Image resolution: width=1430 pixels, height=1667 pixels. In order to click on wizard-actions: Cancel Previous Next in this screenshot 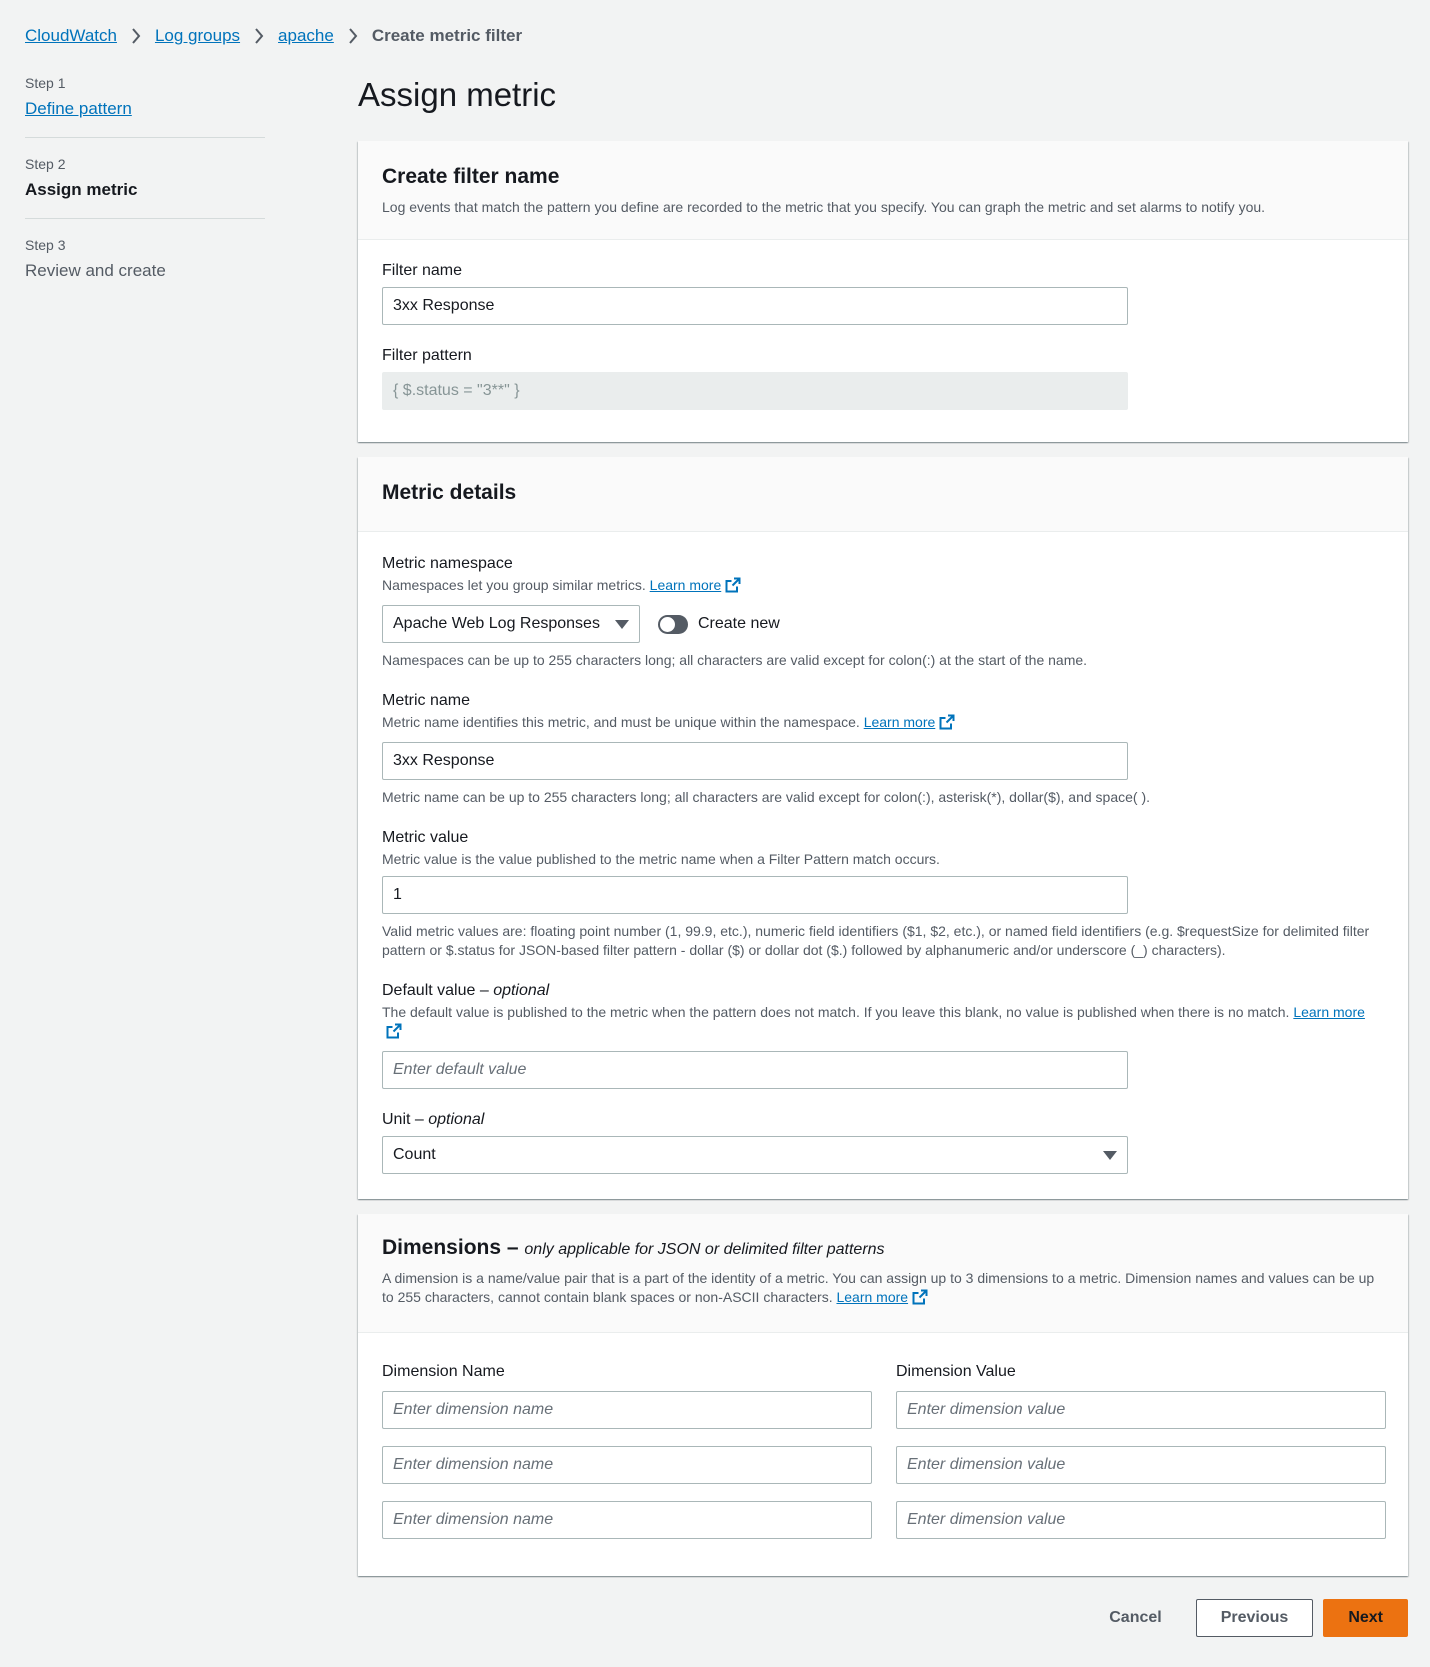, I will do `click(1246, 1618)`.